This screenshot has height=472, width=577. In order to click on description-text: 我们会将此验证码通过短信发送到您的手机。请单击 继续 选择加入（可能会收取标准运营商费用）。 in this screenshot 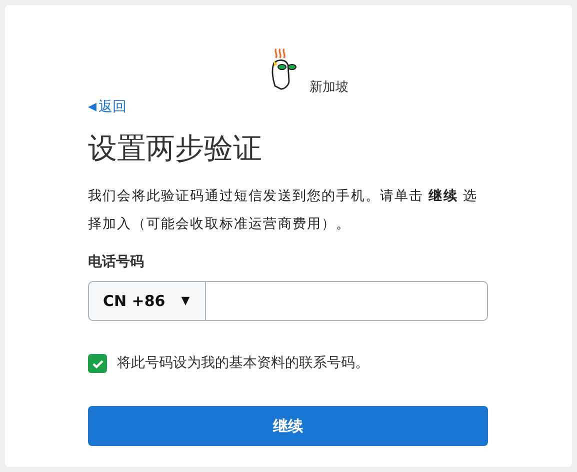, I will do `click(283, 210)`.